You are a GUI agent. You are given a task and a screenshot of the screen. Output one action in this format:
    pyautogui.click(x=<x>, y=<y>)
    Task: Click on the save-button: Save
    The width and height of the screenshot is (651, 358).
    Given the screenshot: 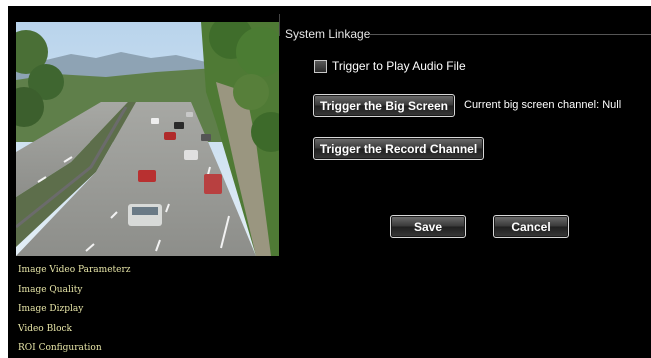 What is the action you would take?
    pyautogui.click(x=428, y=226)
    